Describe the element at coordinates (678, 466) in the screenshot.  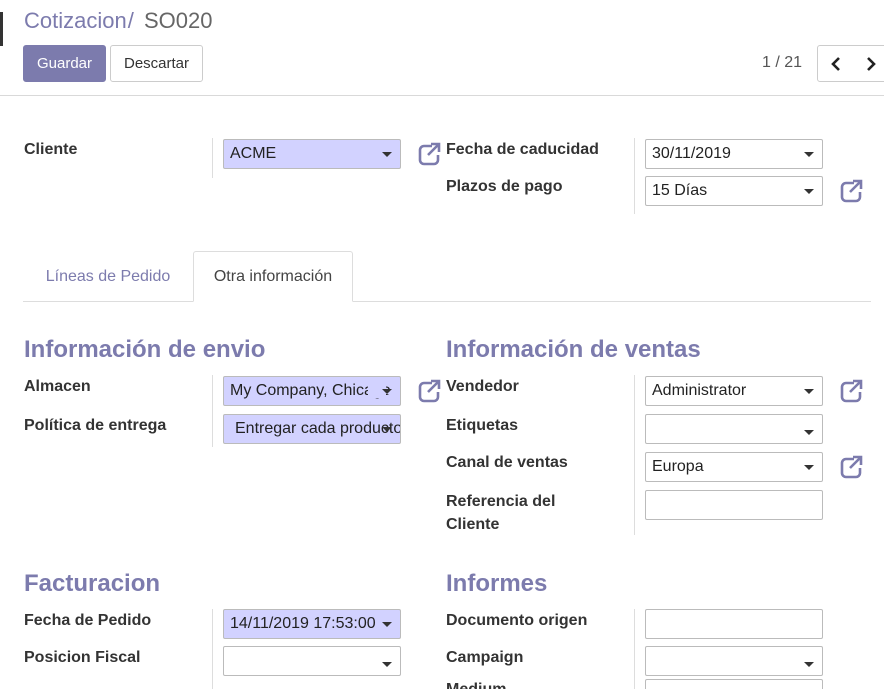
I see `sales-channel-value: Europa` at that location.